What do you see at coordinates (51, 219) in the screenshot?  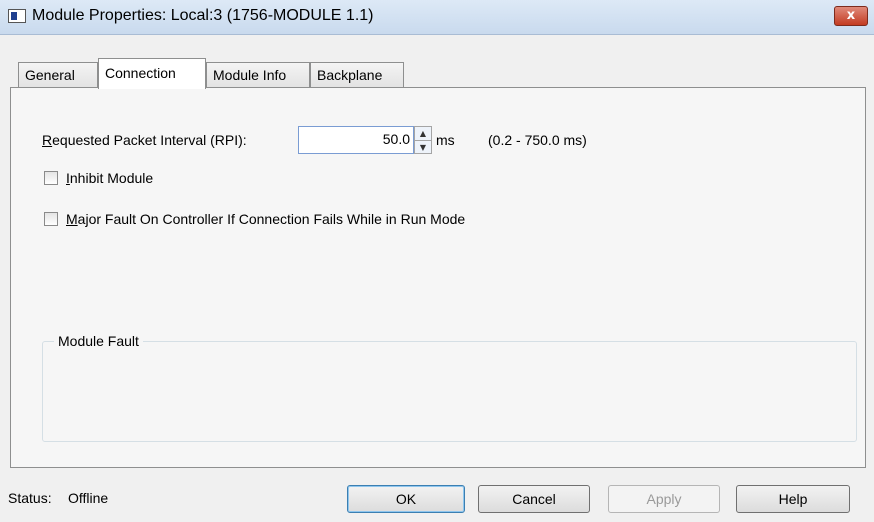 I see `major-fault-checkbox` at bounding box center [51, 219].